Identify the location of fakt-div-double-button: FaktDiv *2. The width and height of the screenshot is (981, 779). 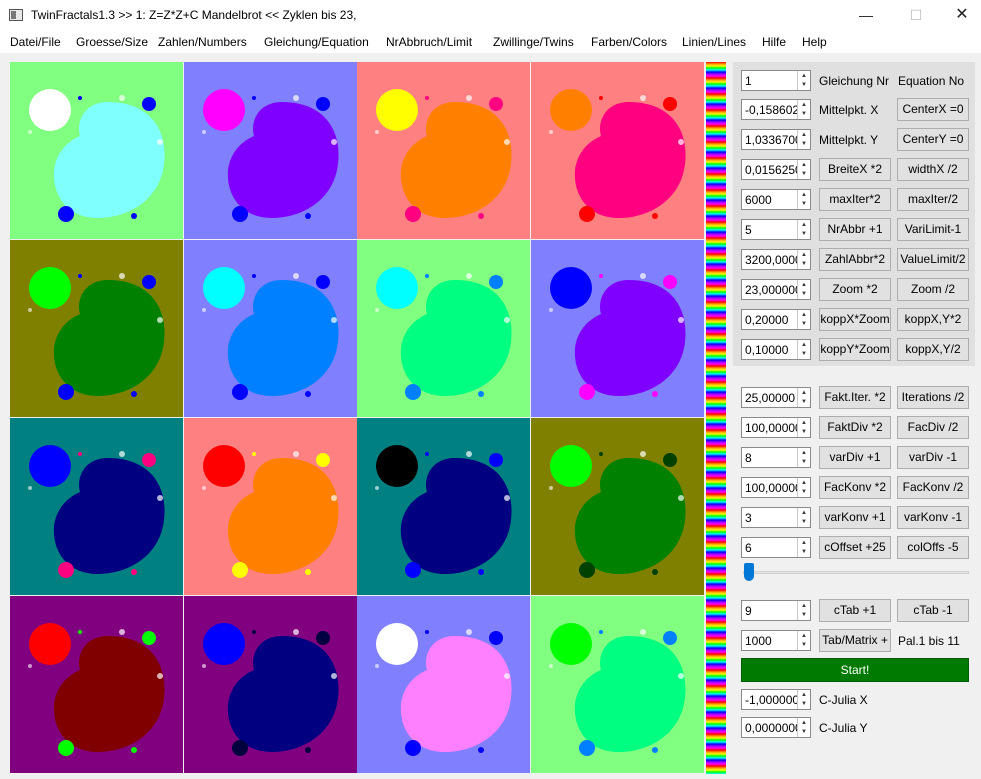
(855, 427).